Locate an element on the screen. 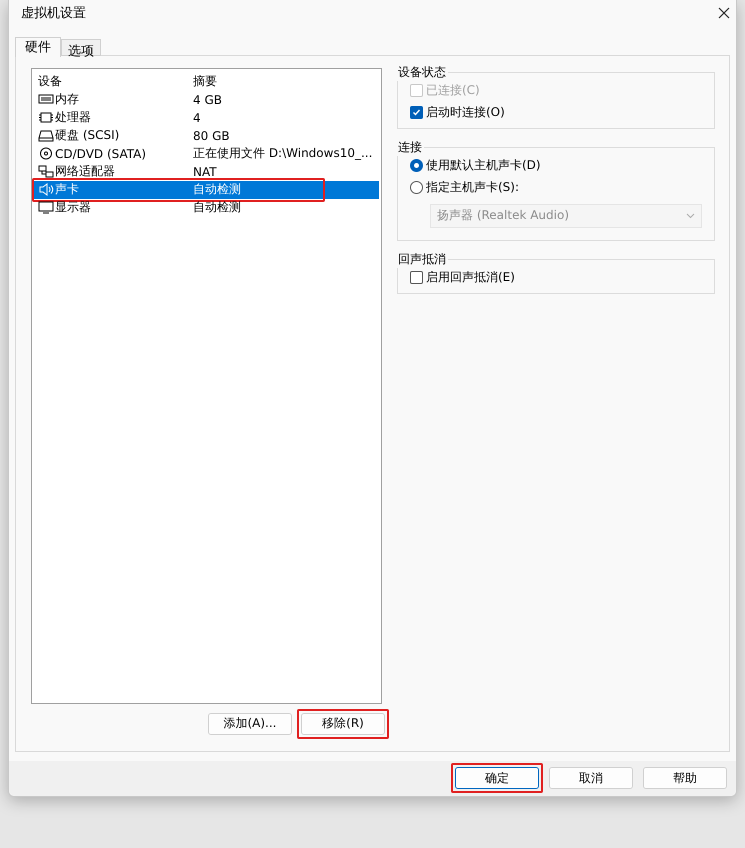 This screenshot has height=848, width=745. speaker-icon is located at coordinates (46, 189).